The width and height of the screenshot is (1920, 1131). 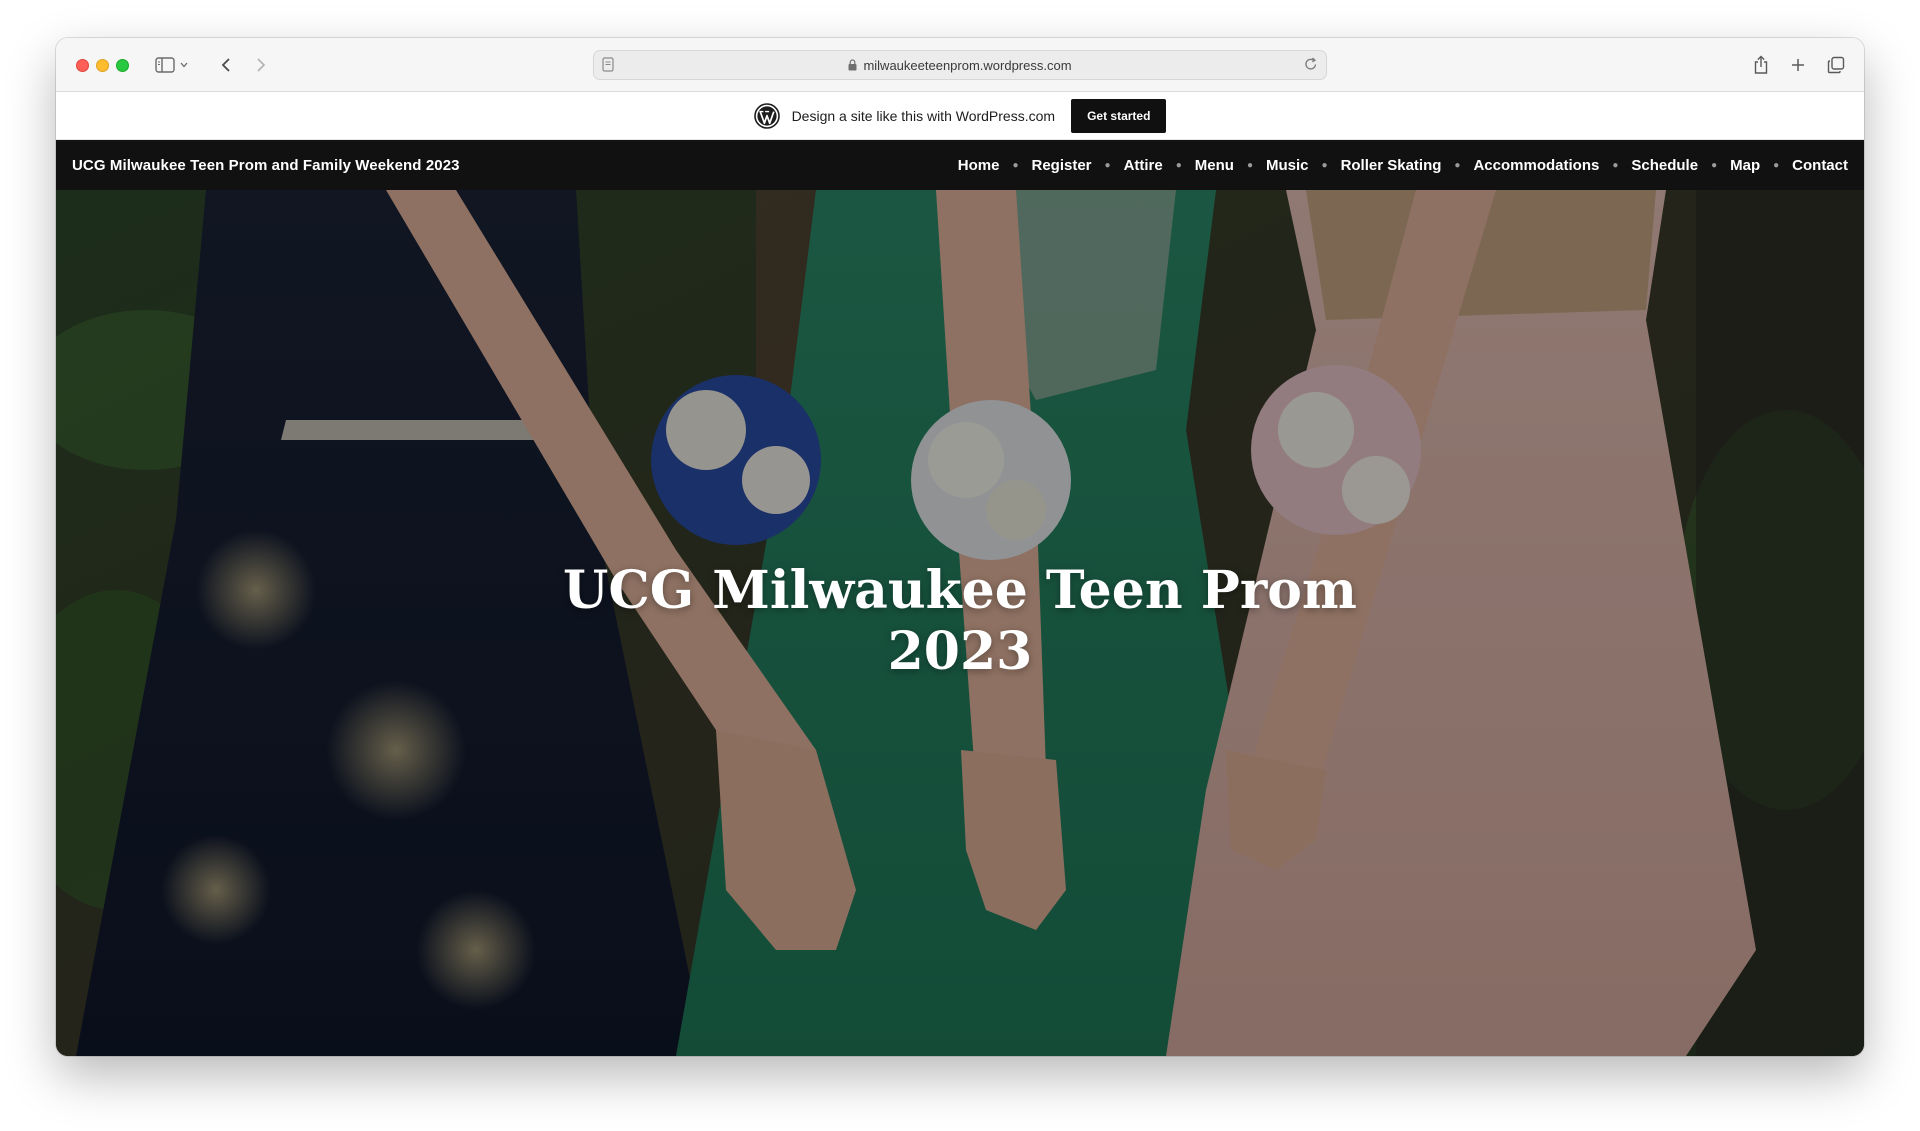 I want to click on share-icon, so click(x=1761, y=65).